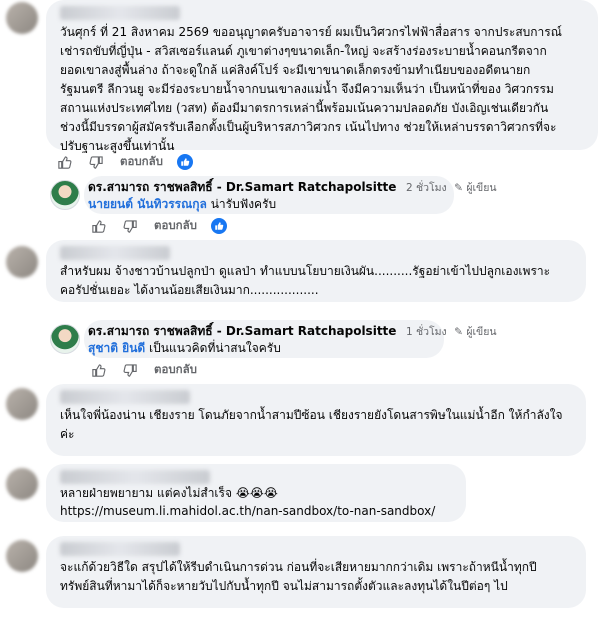 Image resolution: width=600 pixels, height=639 pixels. What do you see at coordinates (426, 188) in the screenshot?
I see `reply-time: 2 ชั่วโมง` at bounding box center [426, 188].